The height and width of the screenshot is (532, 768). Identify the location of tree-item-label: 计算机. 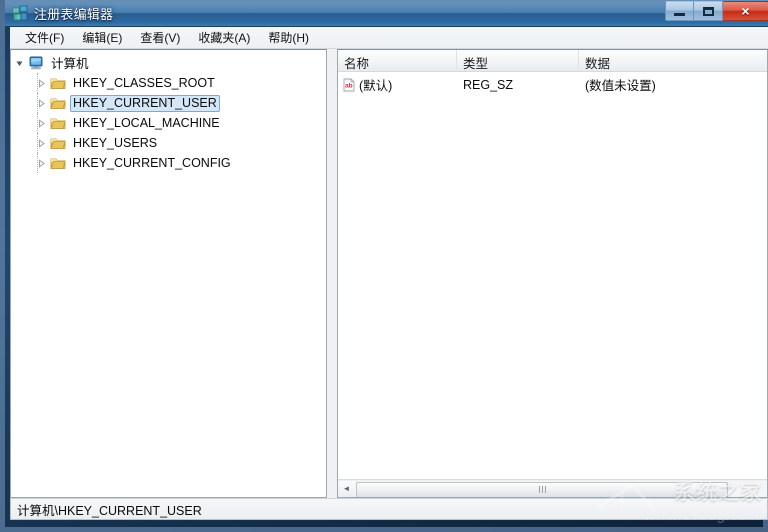
(70, 64).